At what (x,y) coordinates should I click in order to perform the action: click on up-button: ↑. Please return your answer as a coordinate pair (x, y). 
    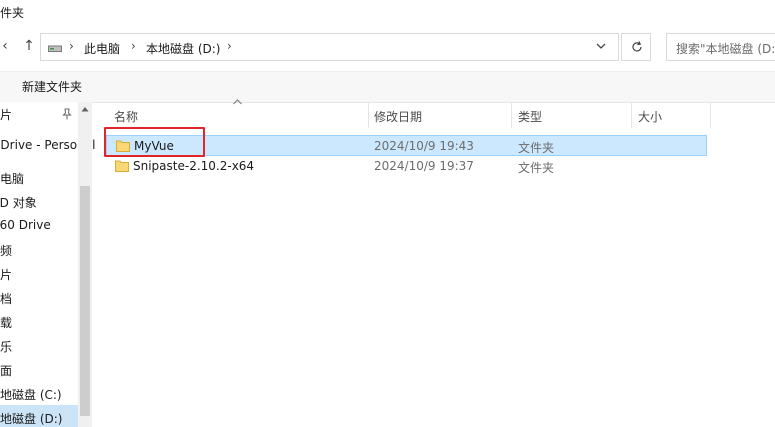
    Looking at the image, I should click on (29, 46).